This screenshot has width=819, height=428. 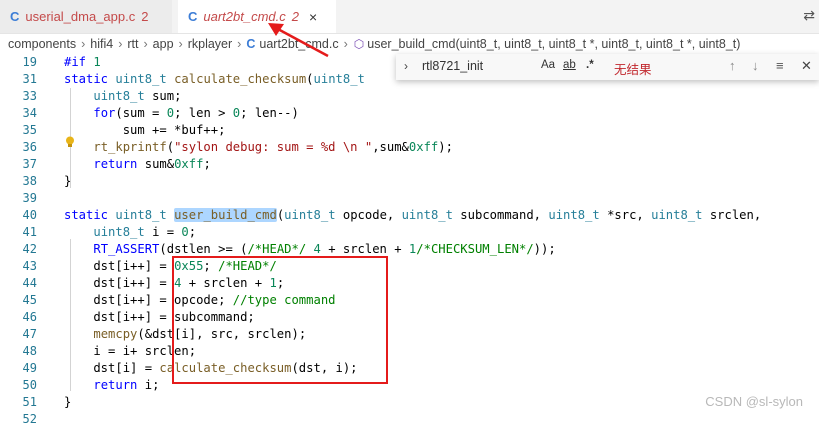 I want to click on tab-label: userial_dma_app.c, so click(x=80, y=16).